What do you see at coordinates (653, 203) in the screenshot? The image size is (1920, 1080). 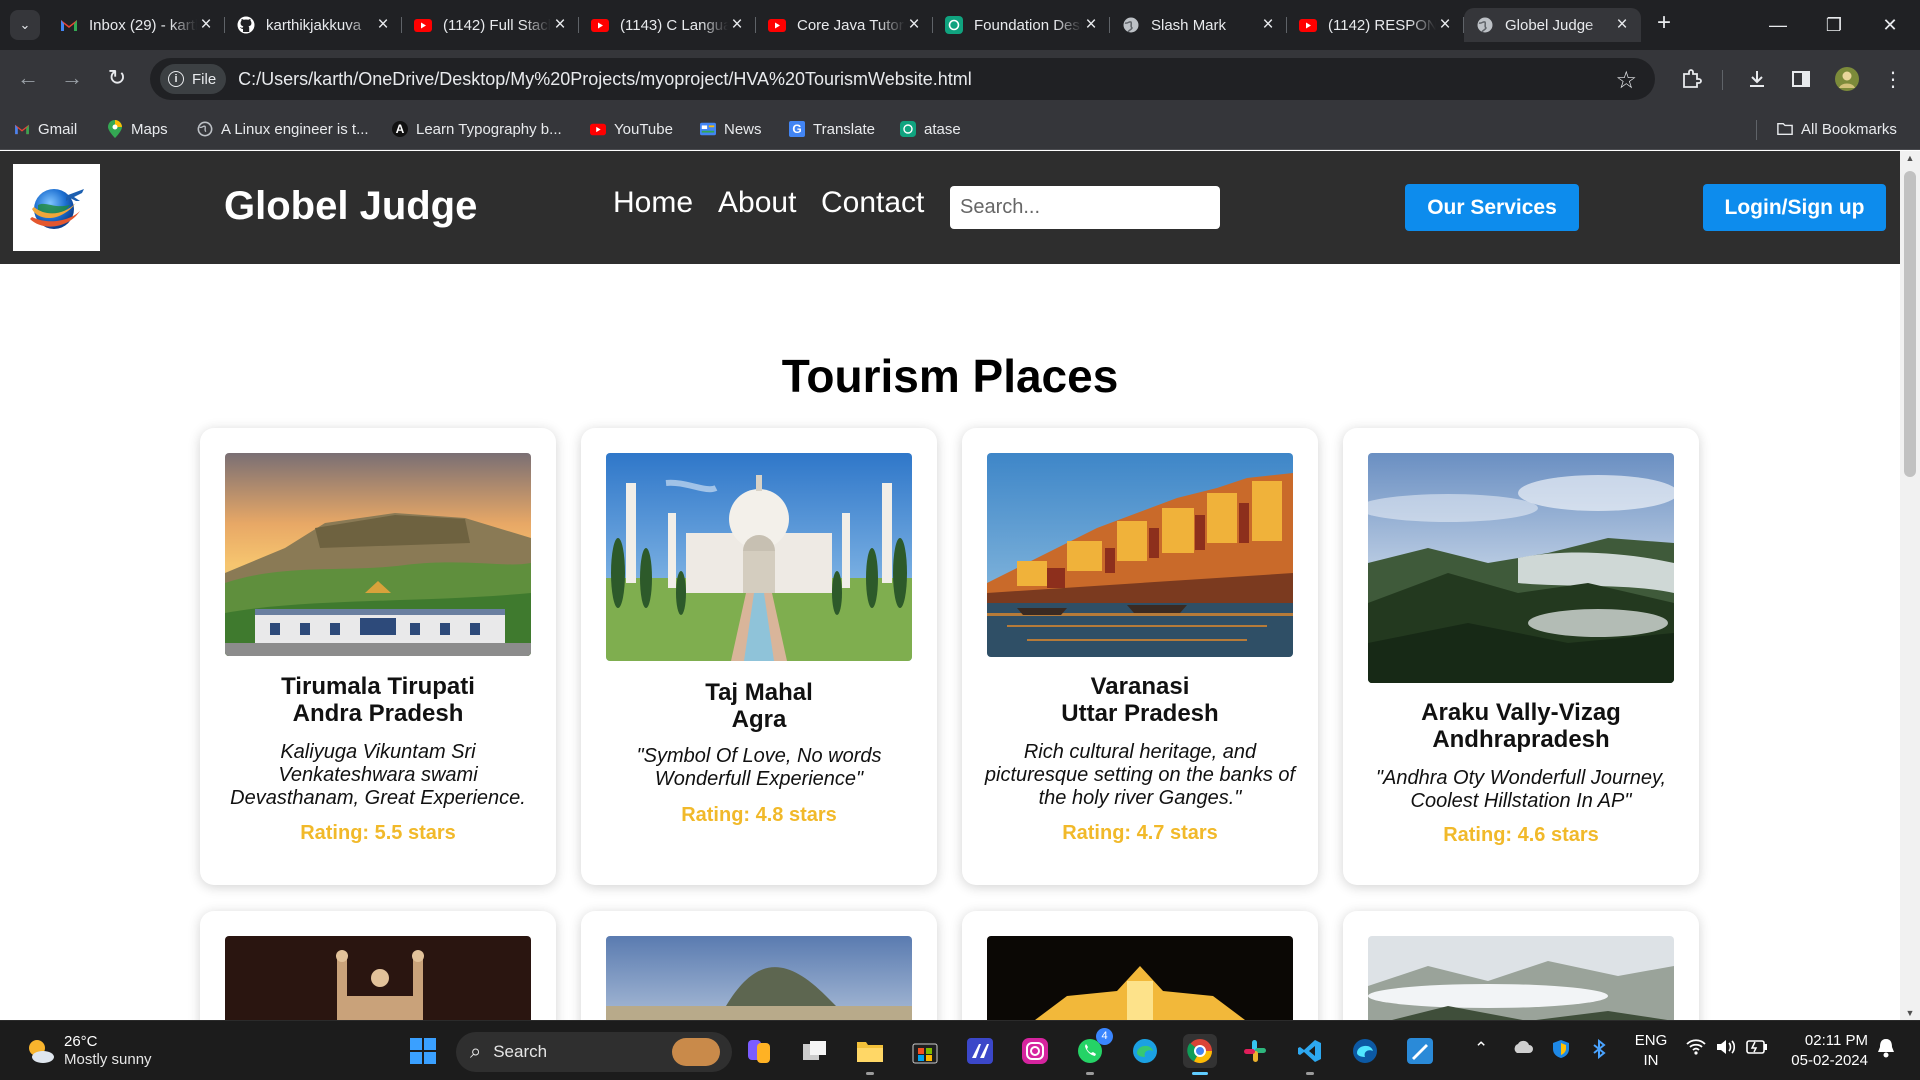 I see `nav-home-link: Home` at bounding box center [653, 203].